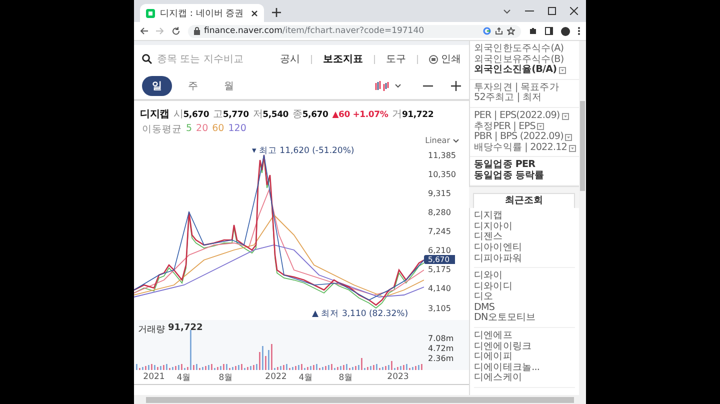 This screenshot has width=720, height=404. What do you see at coordinates (398, 377) in the screenshot?
I see `date-axis-label: 2023` at bounding box center [398, 377].